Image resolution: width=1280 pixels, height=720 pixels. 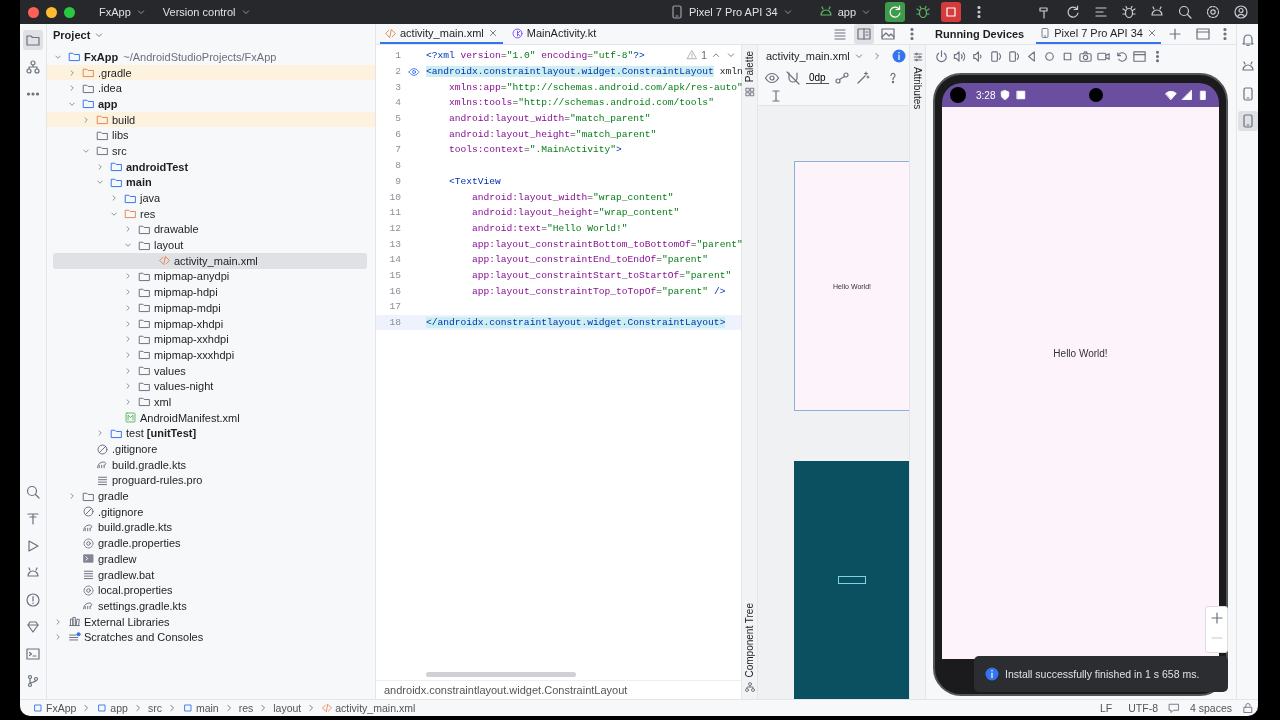 I want to click on stop-button, so click(x=951, y=12).